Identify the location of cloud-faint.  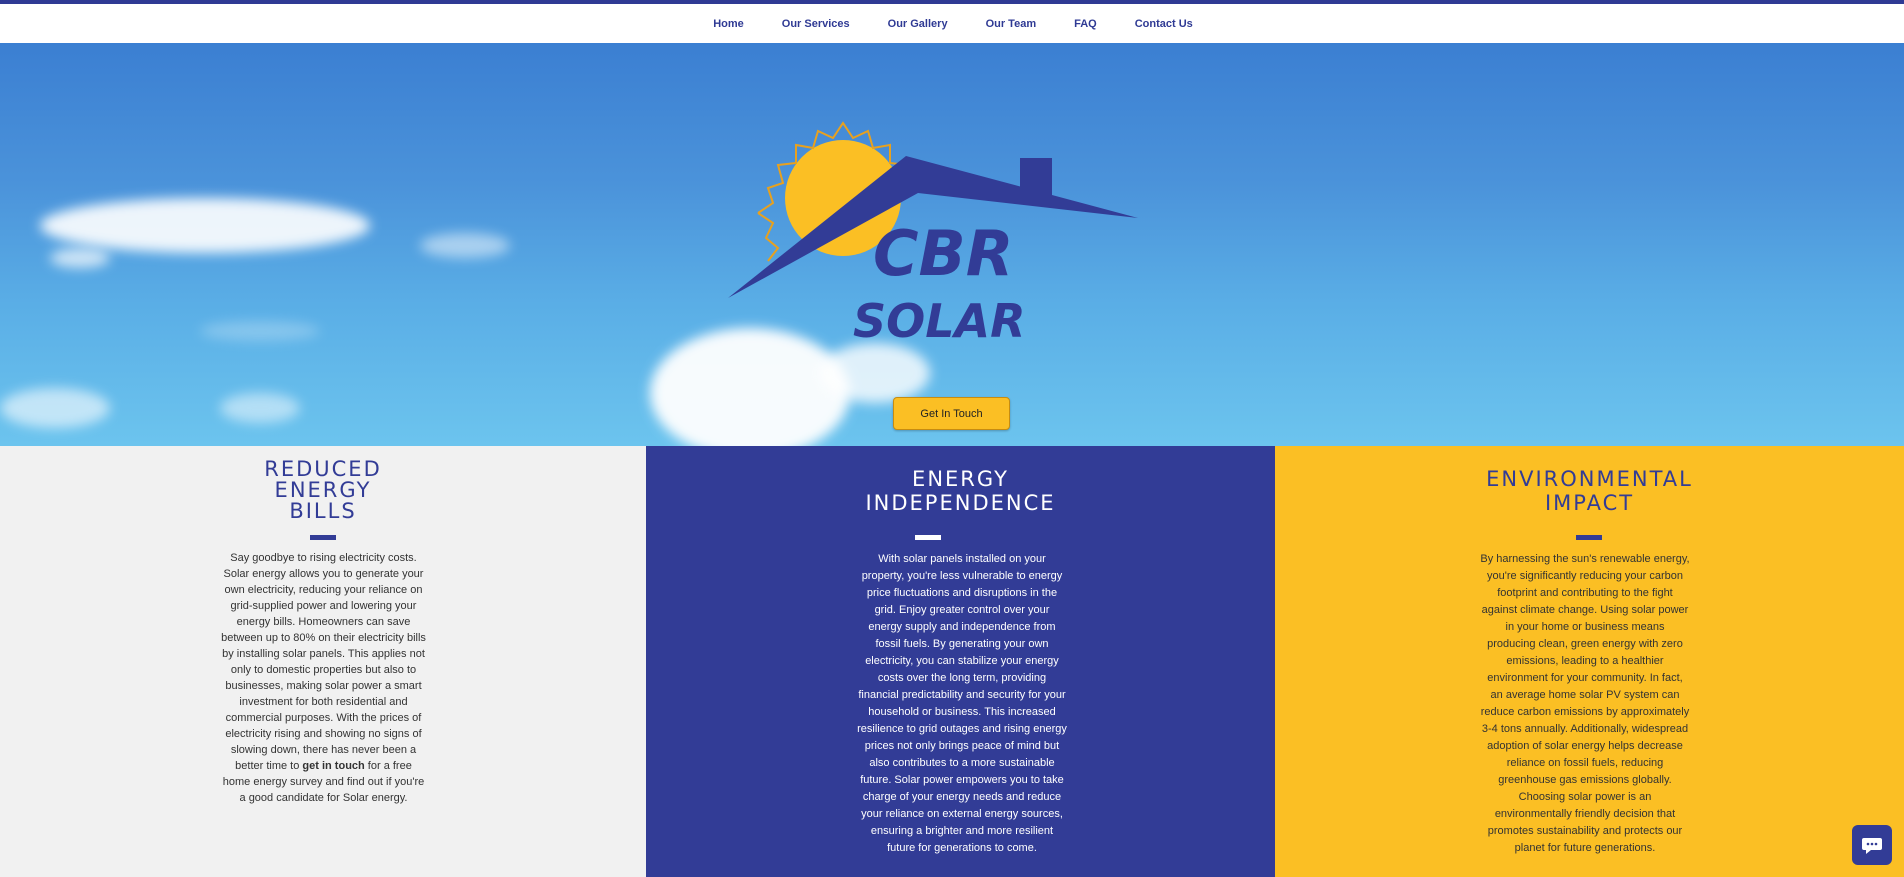
(260, 331).